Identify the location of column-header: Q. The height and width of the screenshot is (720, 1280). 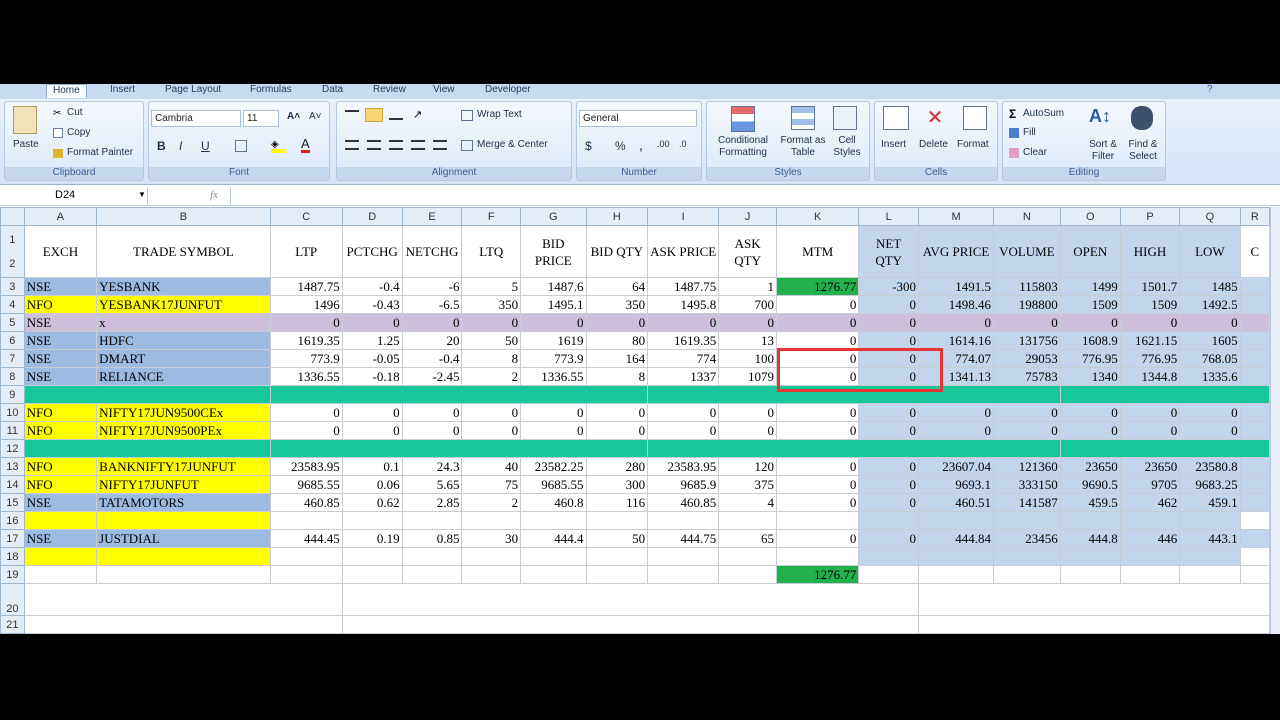
(1210, 216).